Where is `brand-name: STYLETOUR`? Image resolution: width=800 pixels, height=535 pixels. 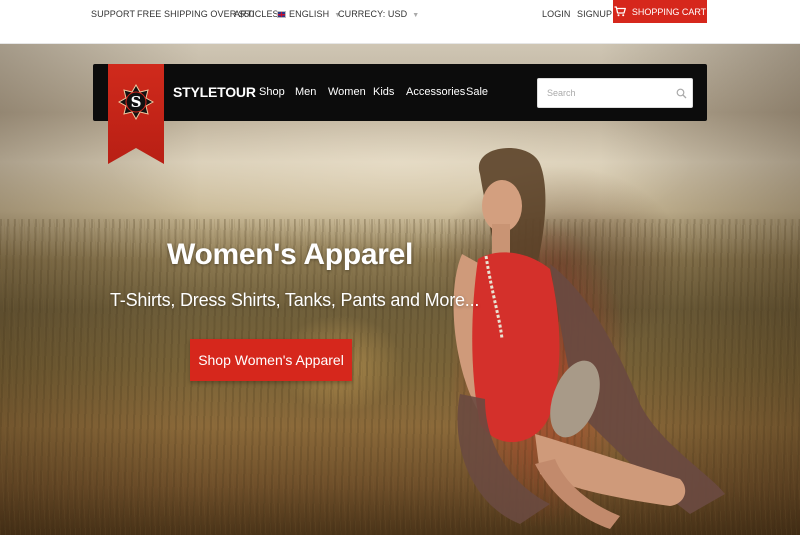 brand-name: STYLETOUR is located at coordinates (214, 92).